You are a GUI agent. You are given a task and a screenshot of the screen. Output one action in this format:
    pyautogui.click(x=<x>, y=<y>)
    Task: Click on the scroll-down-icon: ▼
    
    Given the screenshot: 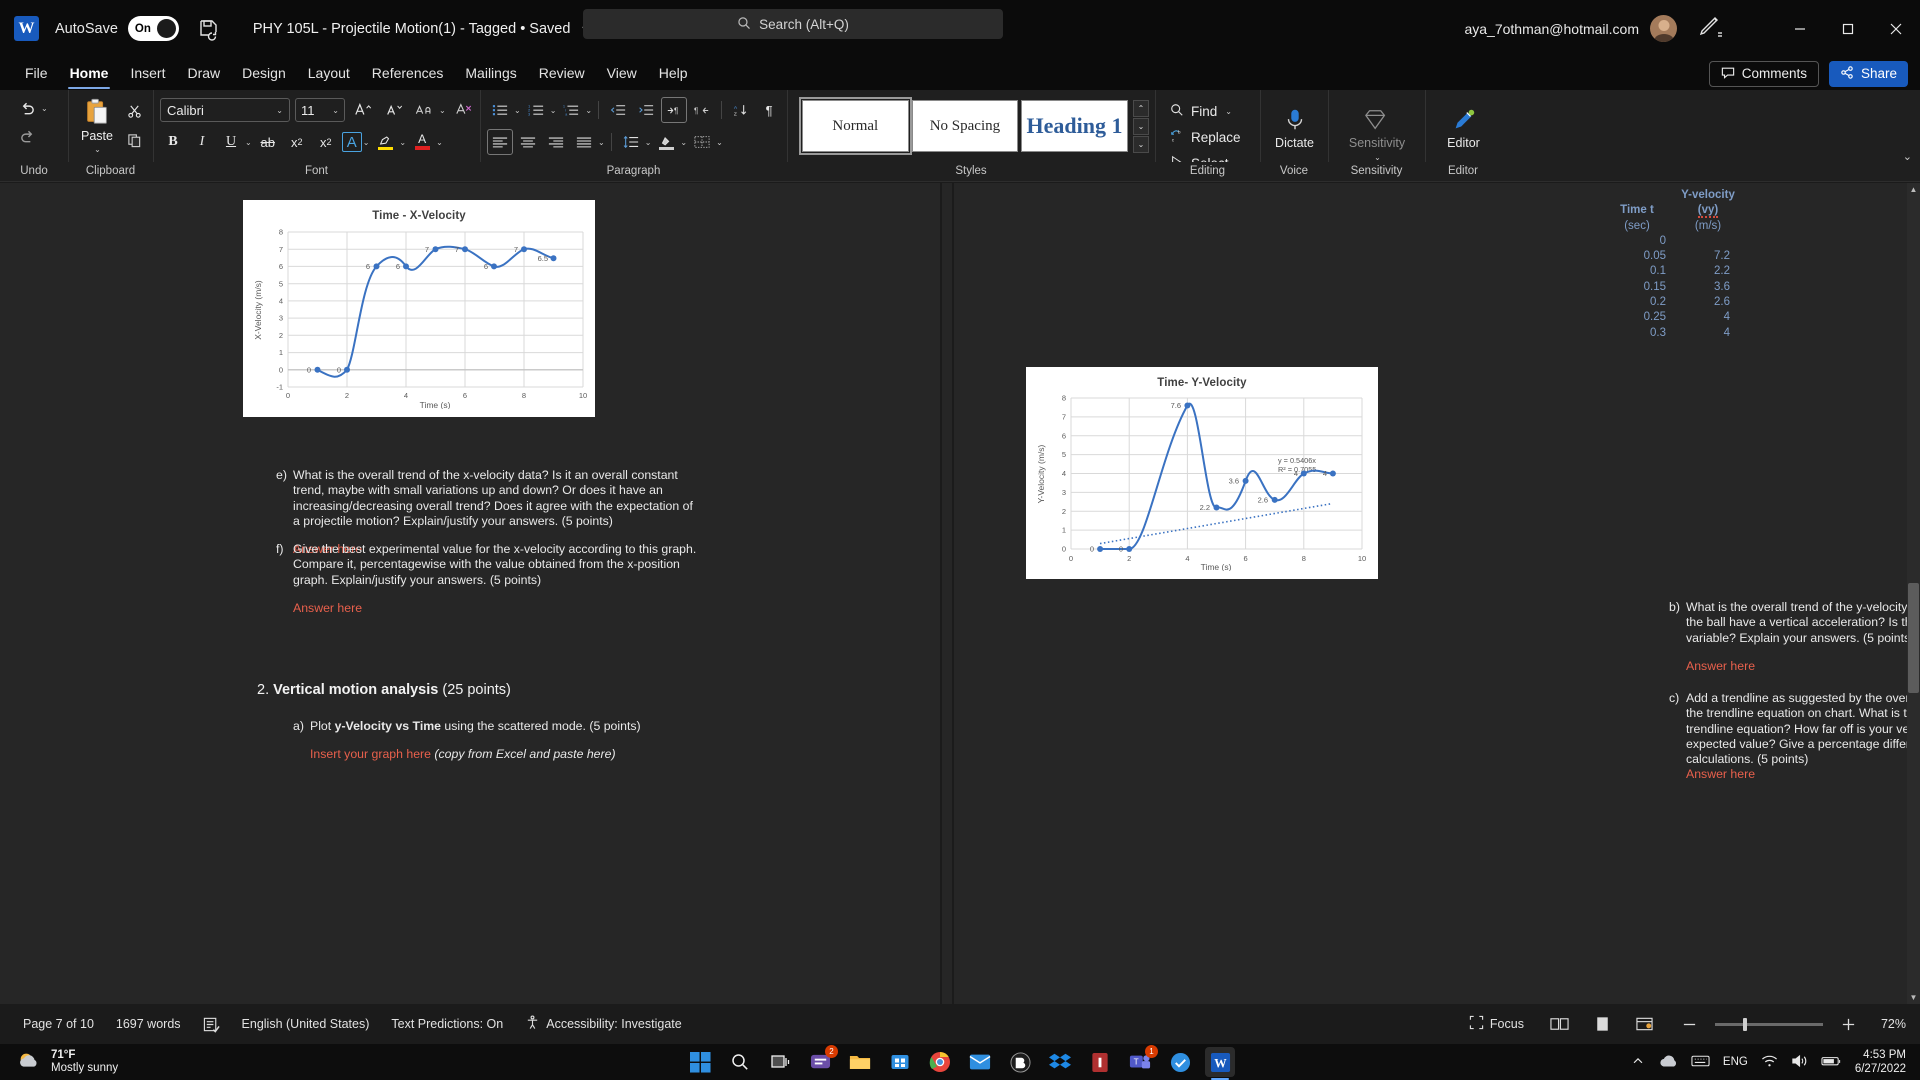 What is the action you would take?
    pyautogui.click(x=1913, y=997)
    